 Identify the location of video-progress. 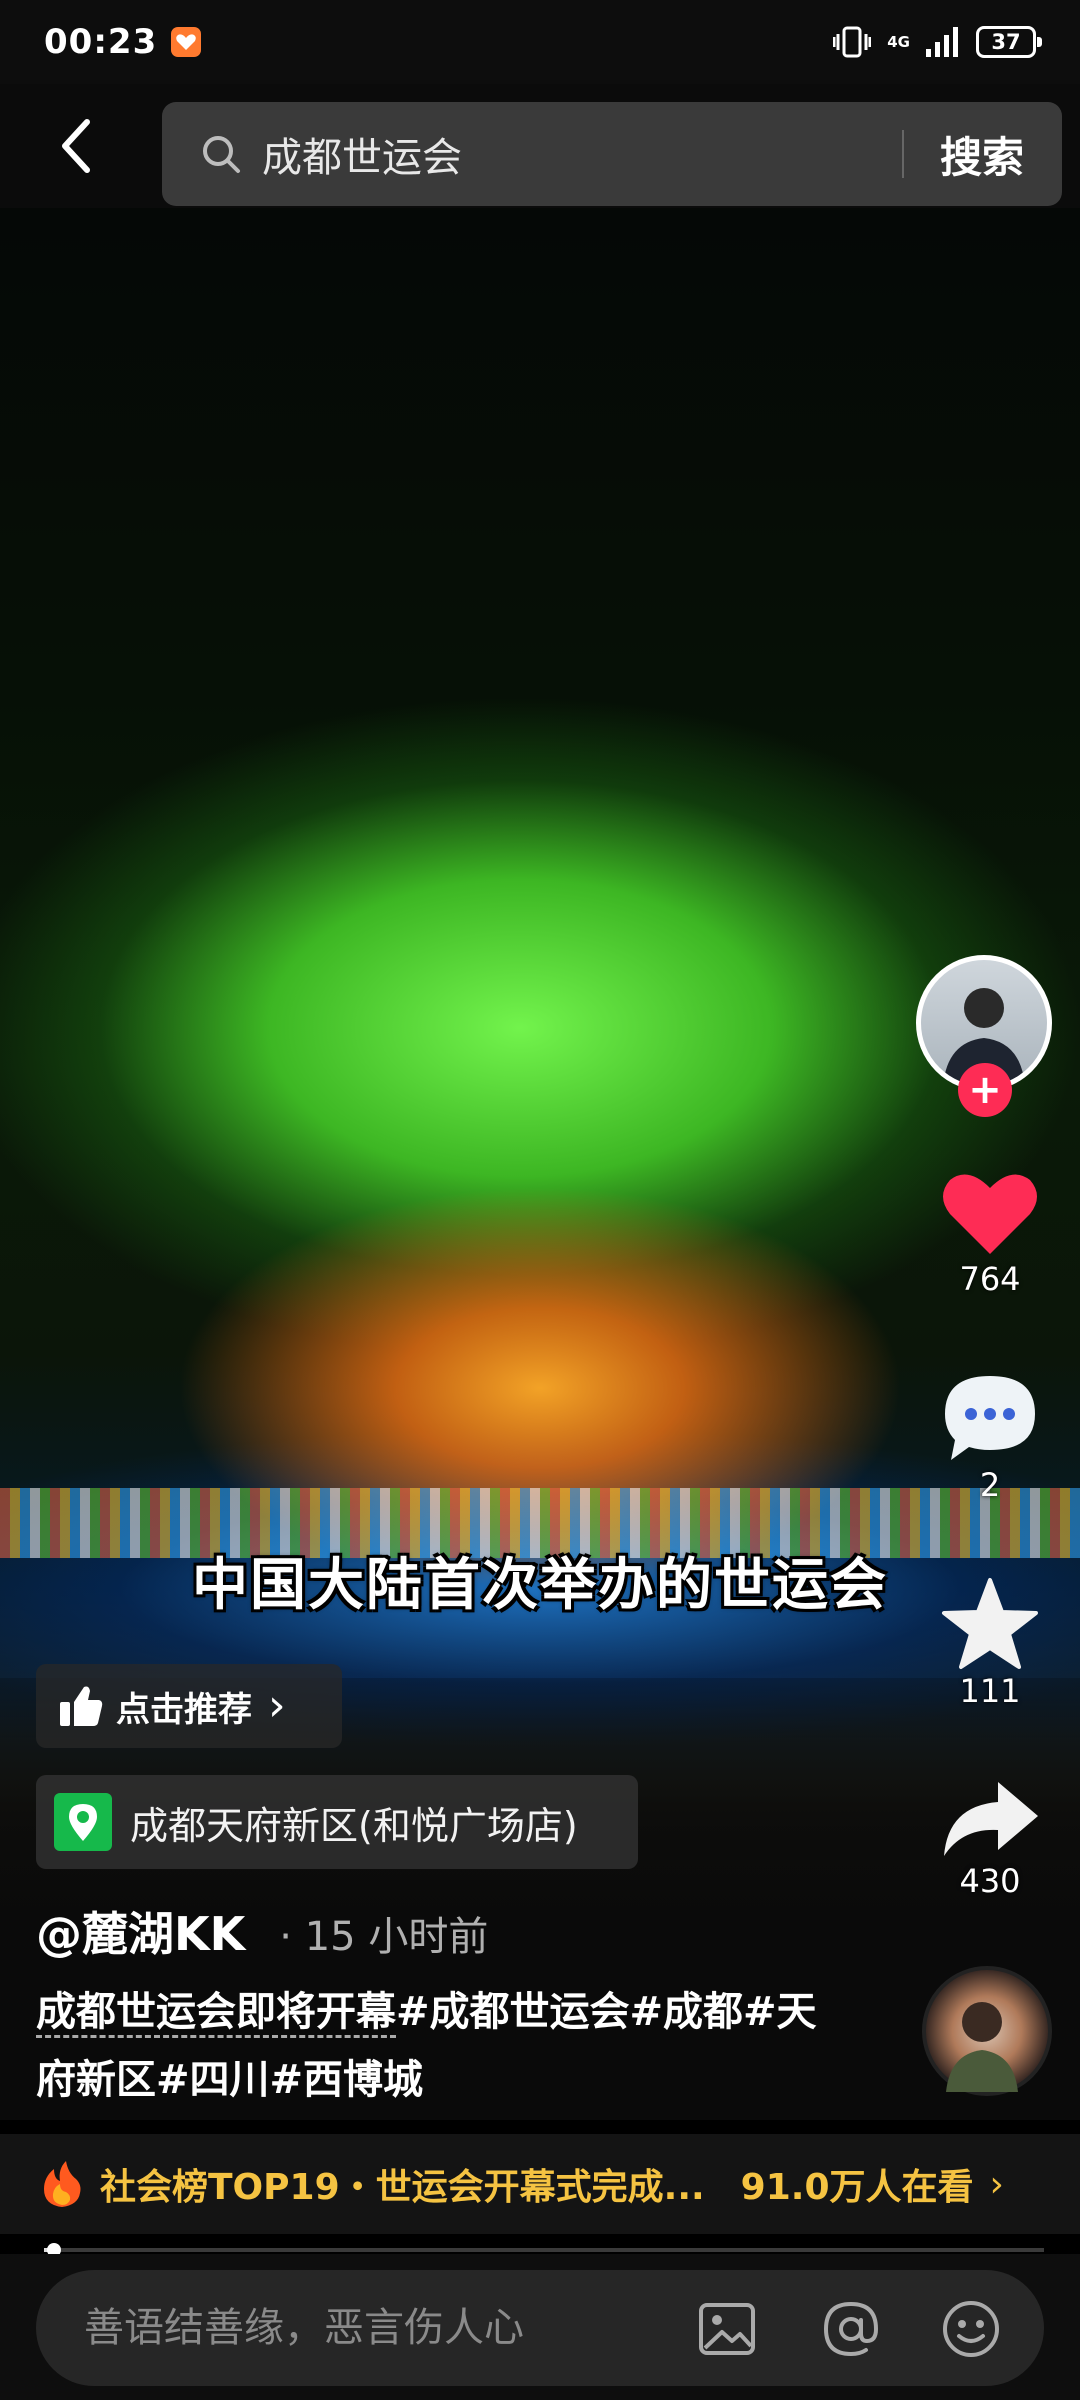
(544, 2250).